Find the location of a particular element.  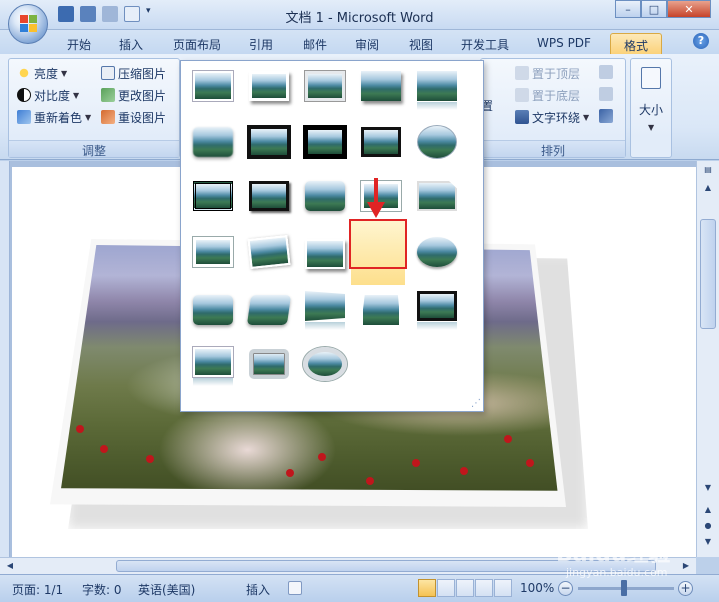

style-perspective-left-white is located at coordinates (381, 310).